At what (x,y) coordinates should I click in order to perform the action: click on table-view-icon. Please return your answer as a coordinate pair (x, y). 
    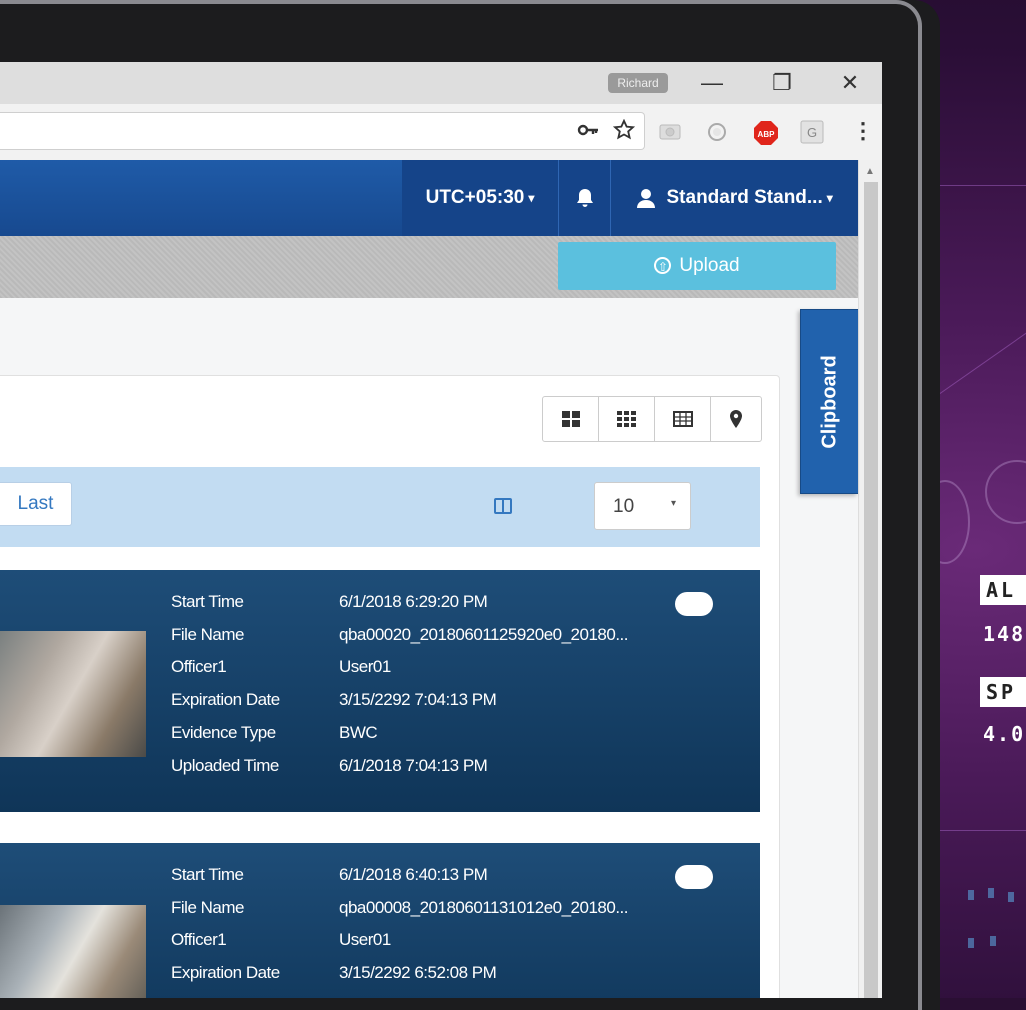
    Looking at the image, I should click on (682, 419).